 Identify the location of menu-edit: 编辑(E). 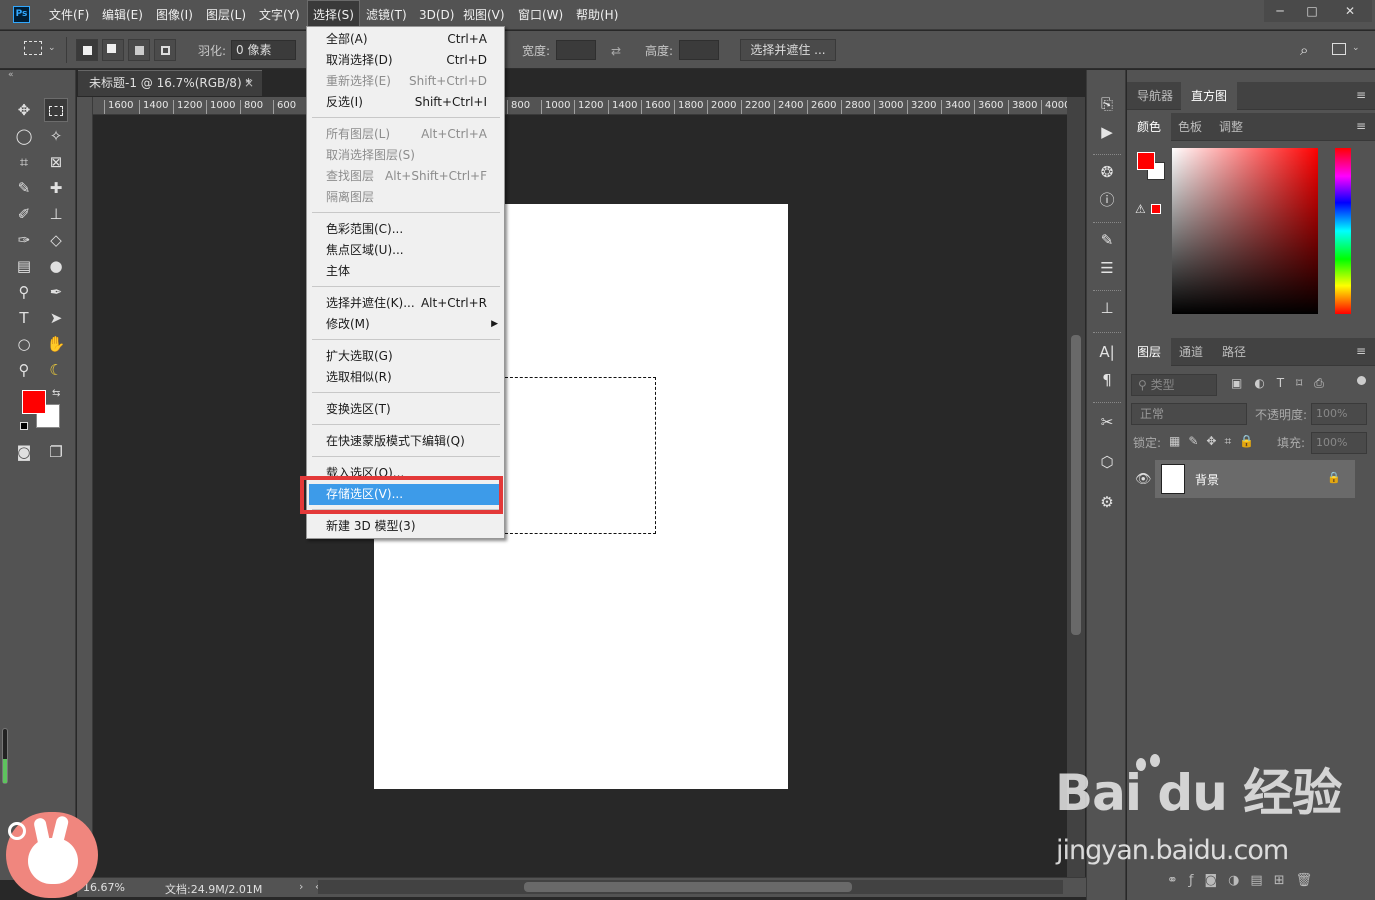
(122, 15).